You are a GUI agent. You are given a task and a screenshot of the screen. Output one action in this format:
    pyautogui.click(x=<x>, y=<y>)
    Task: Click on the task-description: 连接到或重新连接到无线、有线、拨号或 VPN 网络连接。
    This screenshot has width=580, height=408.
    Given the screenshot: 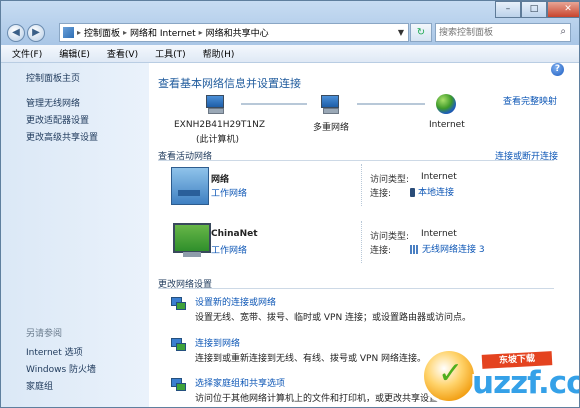 What is the action you would take?
    pyautogui.click(x=311, y=359)
    